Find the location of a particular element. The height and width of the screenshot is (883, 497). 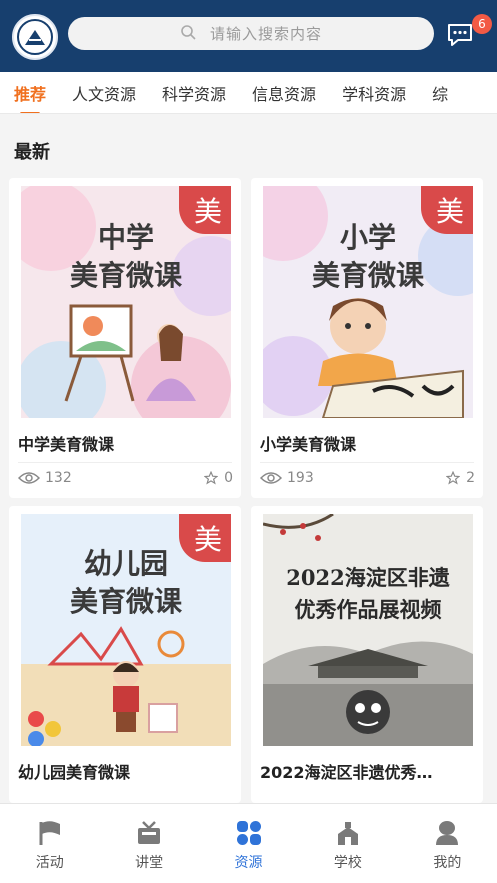

view-count-value: 132 is located at coordinates (58, 478).